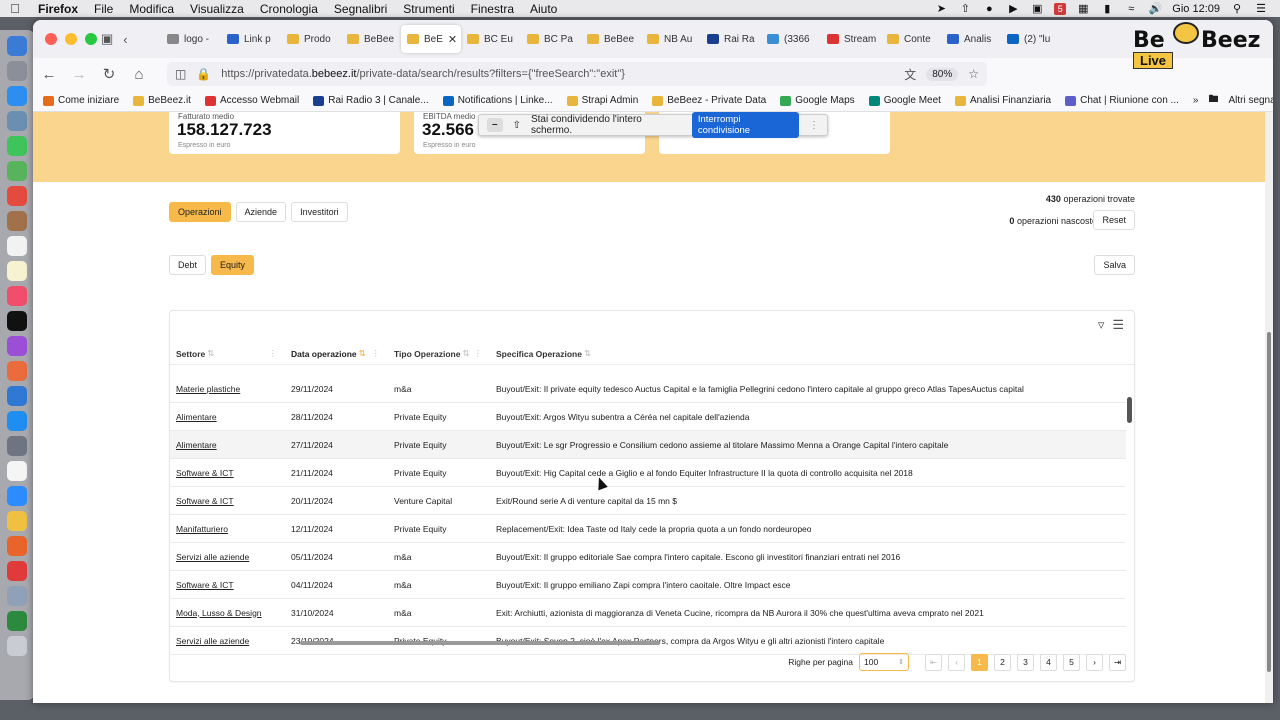 This screenshot has width=1280, height=720. What do you see at coordinates (941, 9) in the screenshot?
I see `location-icon: ➤` at bounding box center [941, 9].